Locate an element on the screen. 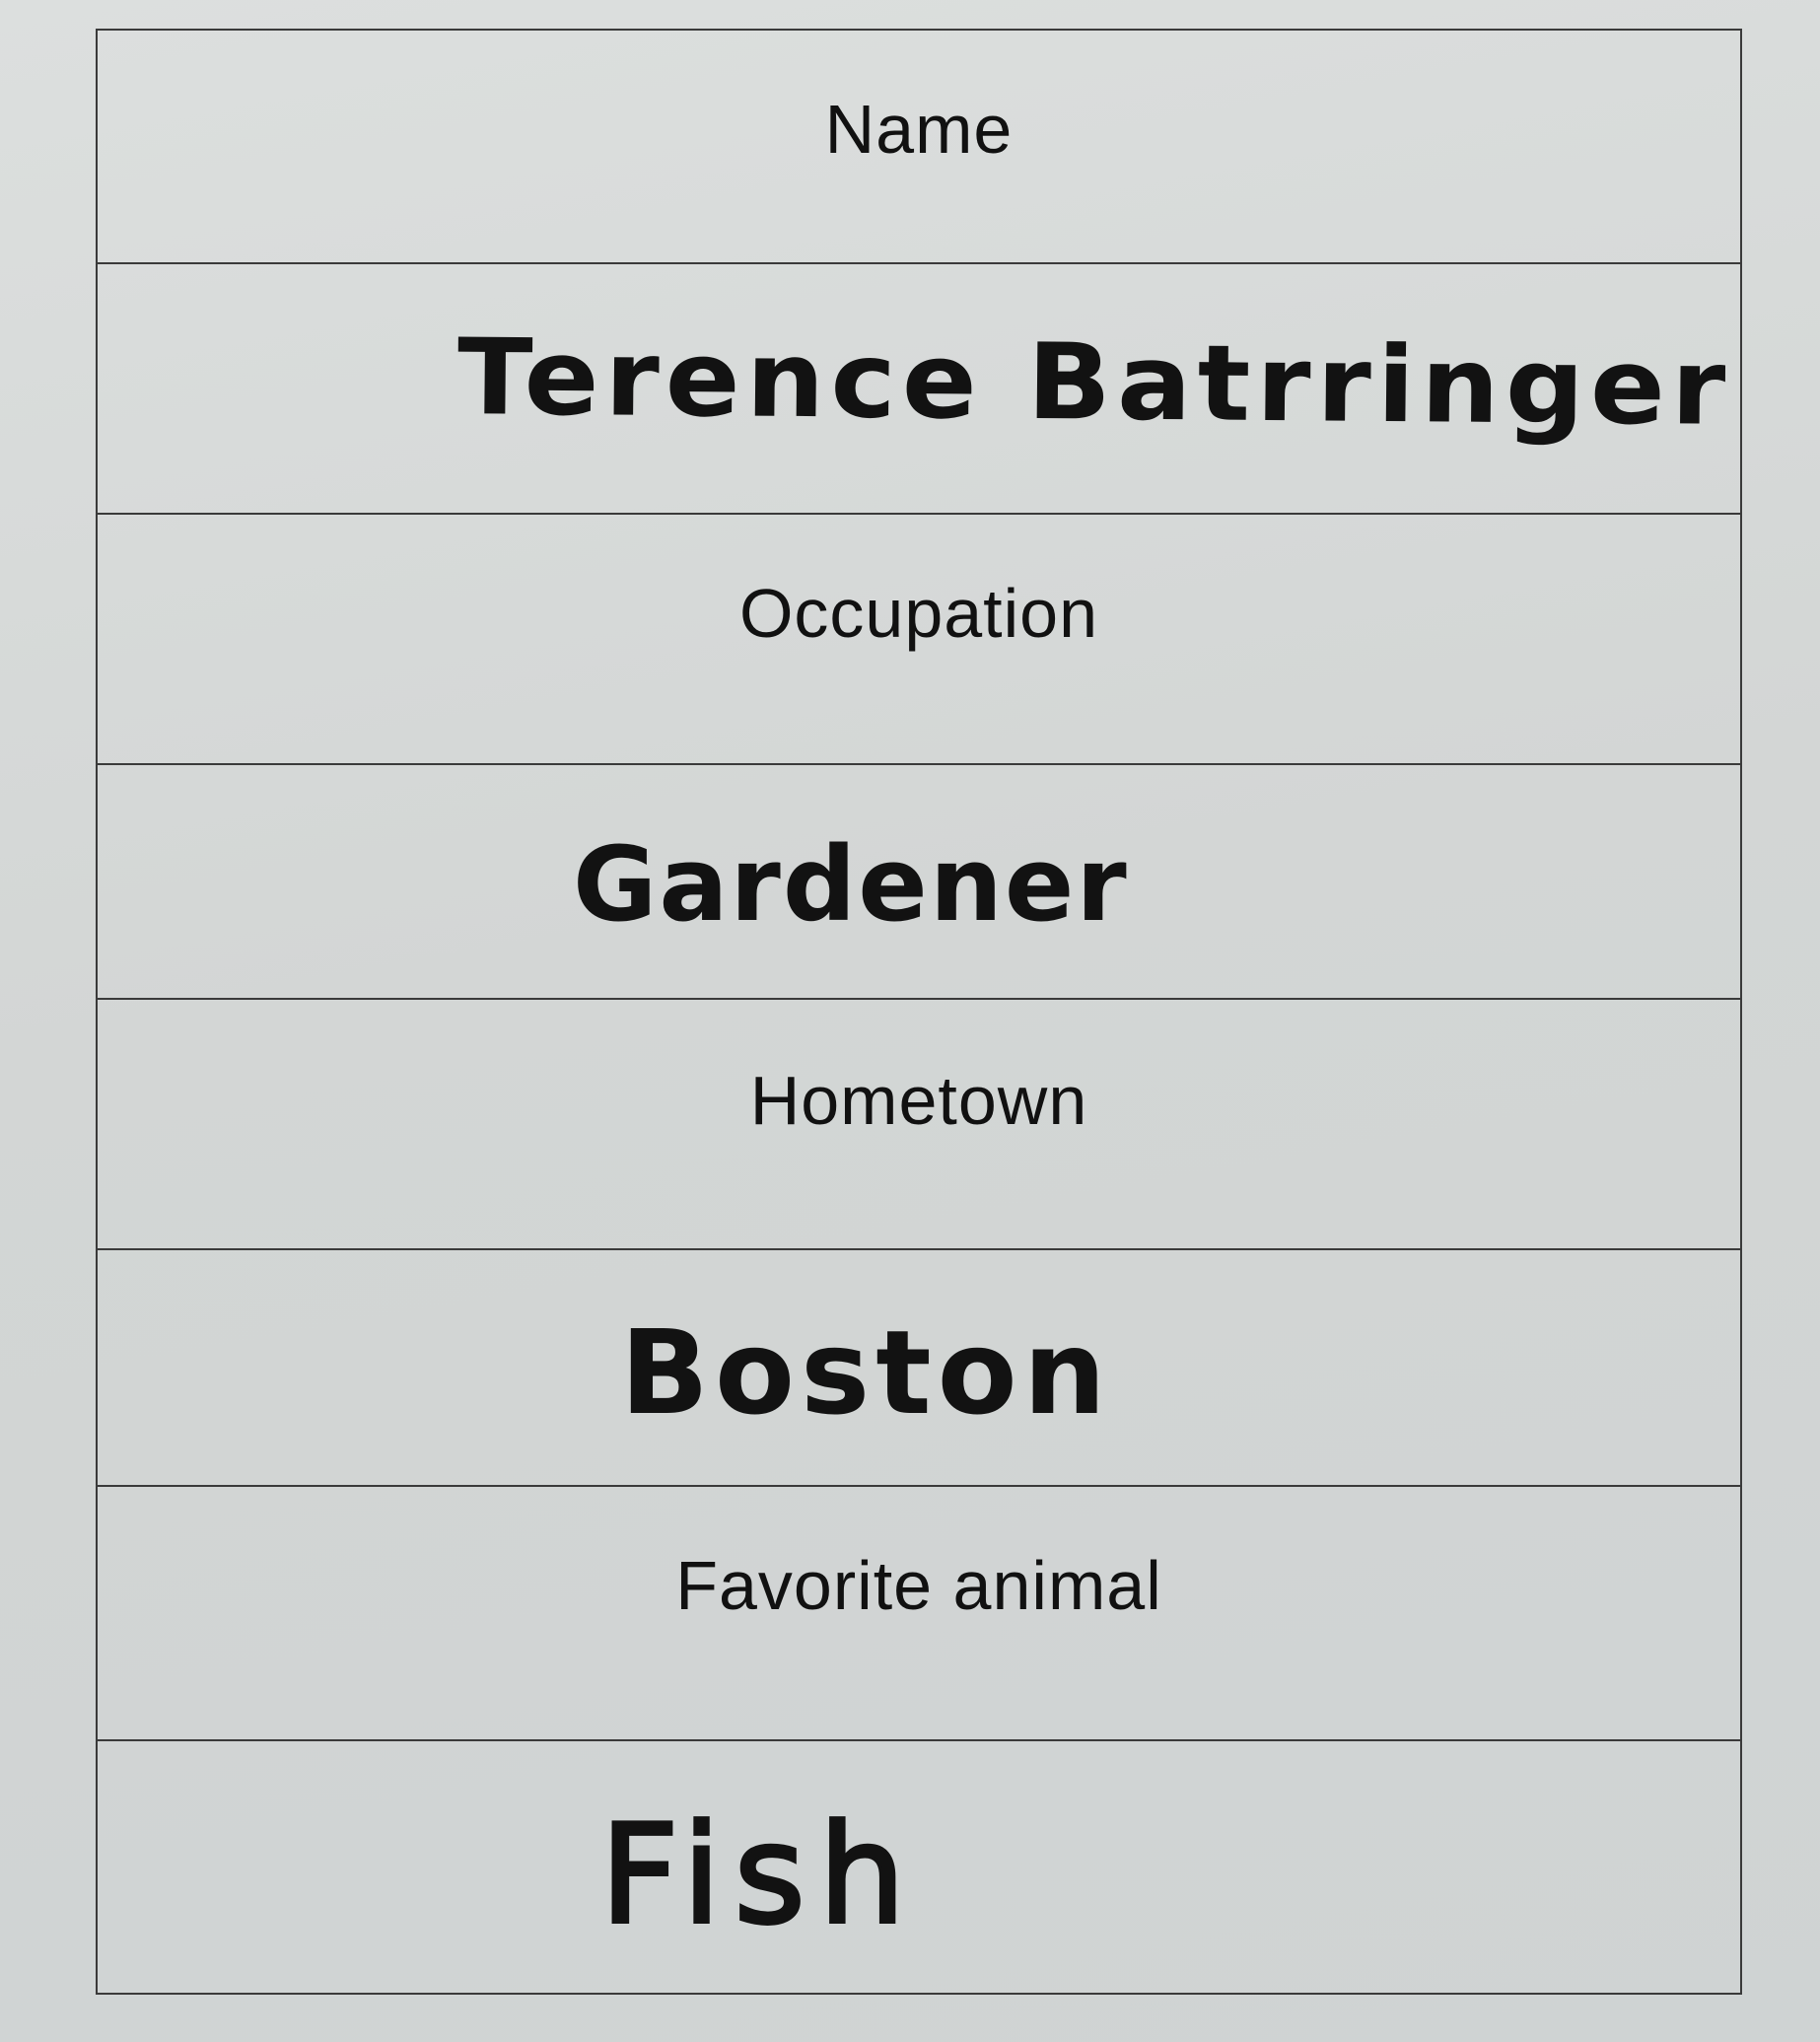 The height and width of the screenshot is (2042, 1820). occupation-label-row: Occupation is located at coordinates (919, 640).